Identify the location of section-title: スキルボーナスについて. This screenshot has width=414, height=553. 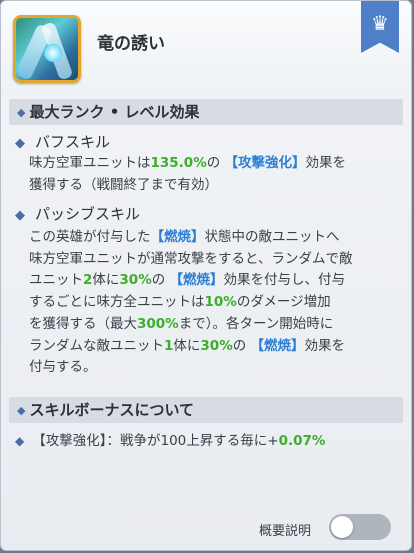
(112, 410).